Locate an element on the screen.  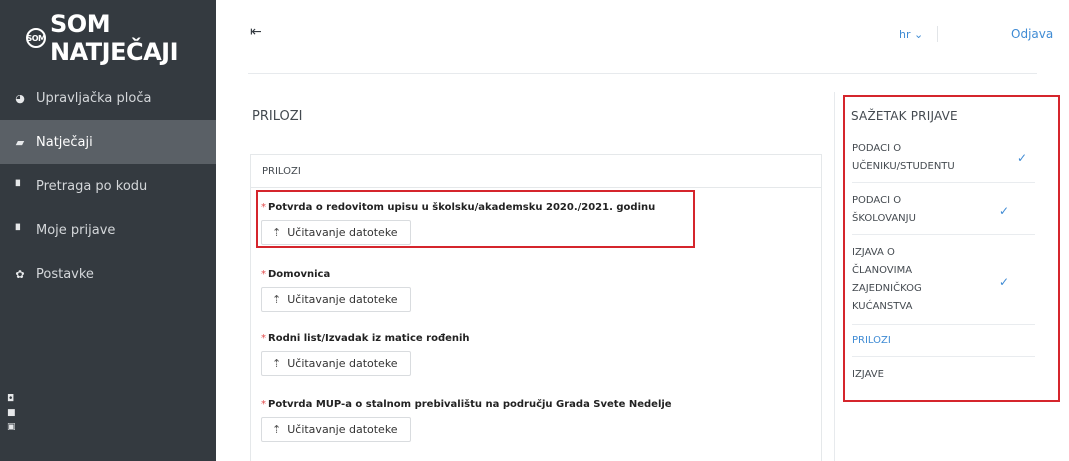
video-icon: ■ is located at coordinates (12, 413).